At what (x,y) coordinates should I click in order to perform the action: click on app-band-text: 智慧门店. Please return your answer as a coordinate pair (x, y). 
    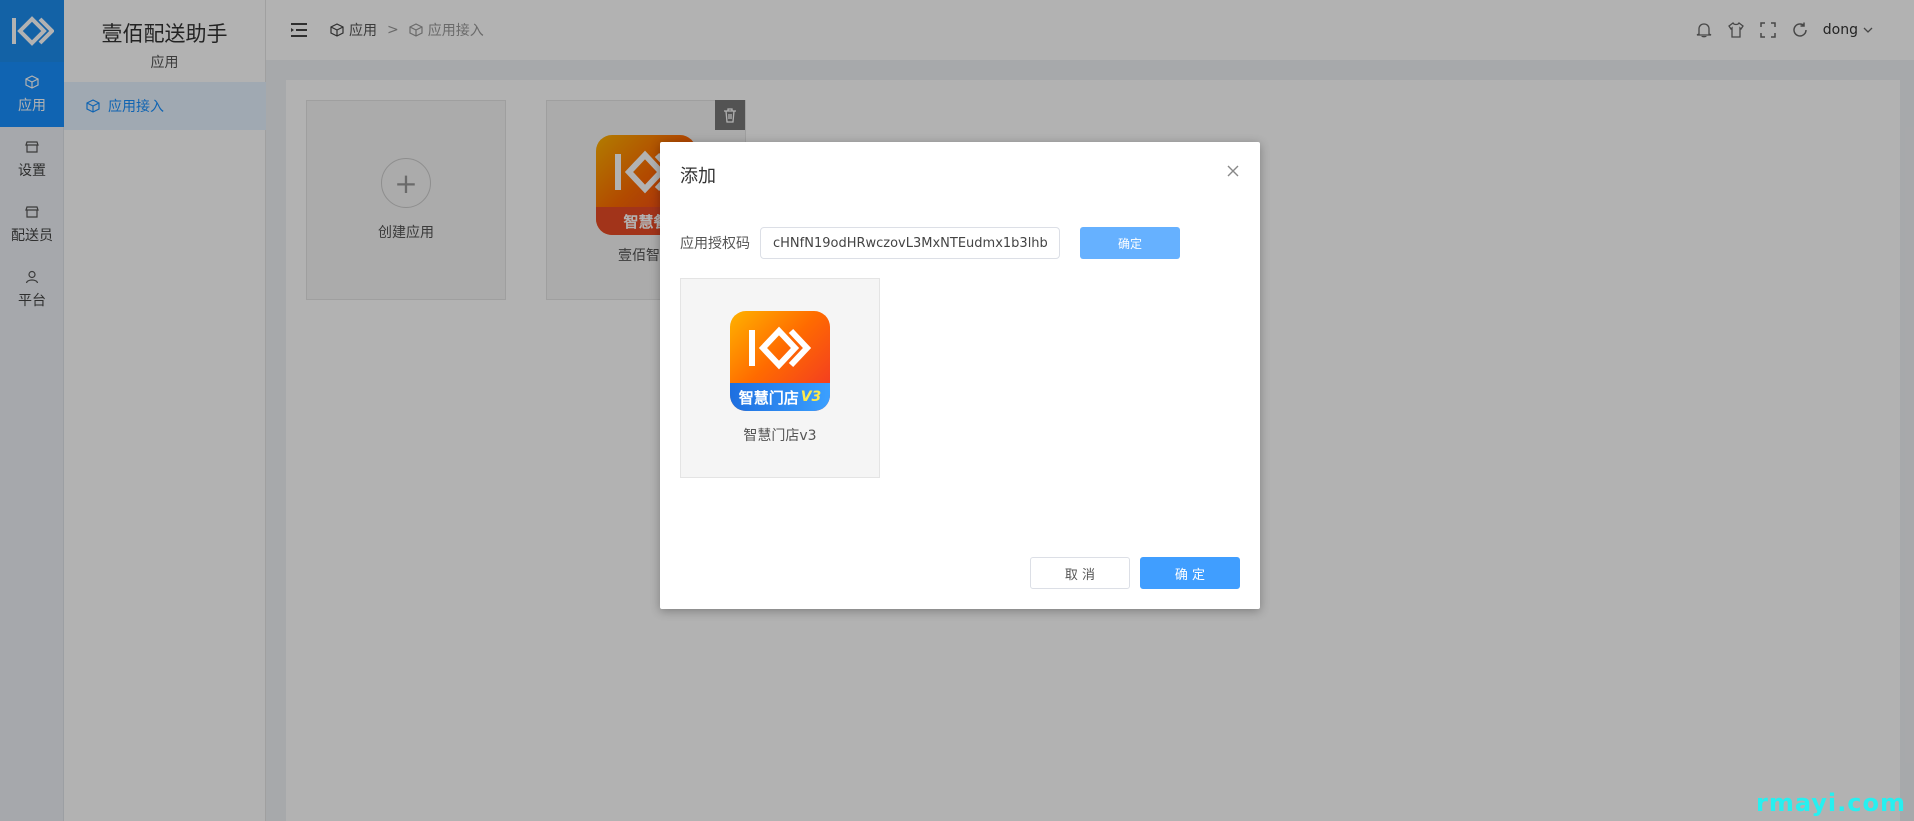
    Looking at the image, I should click on (768, 397).